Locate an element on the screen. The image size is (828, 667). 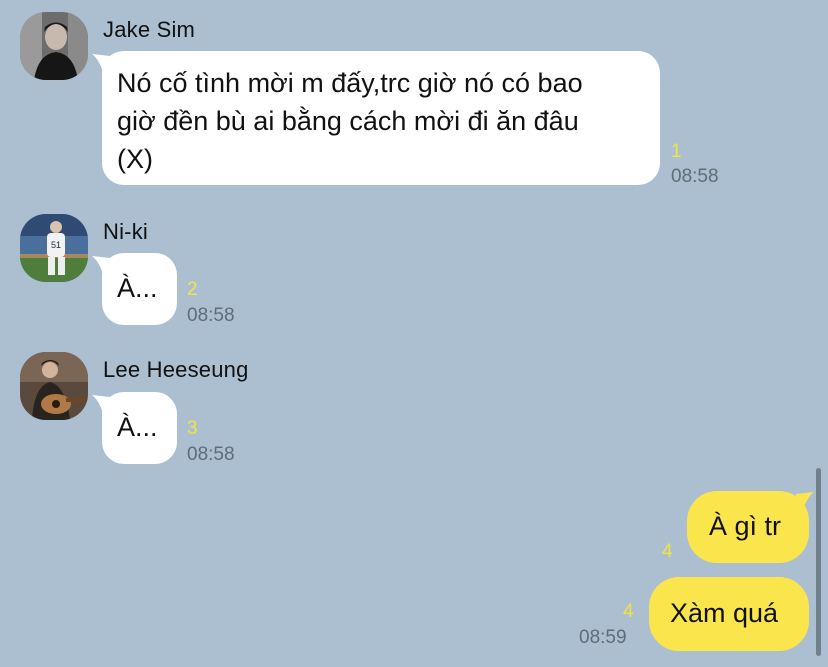
sender-name: Lee Heeseung is located at coordinates (176, 369).